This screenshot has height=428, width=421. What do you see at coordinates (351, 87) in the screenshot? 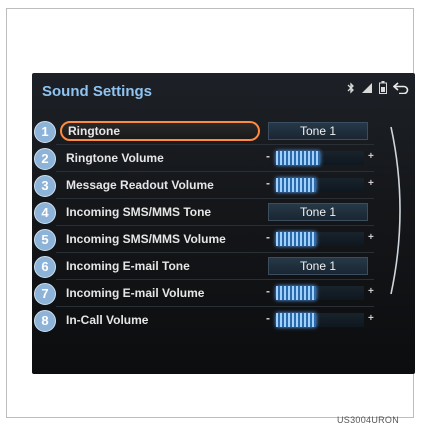
I see `bluetooth-icon` at bounding box center [351, 87].